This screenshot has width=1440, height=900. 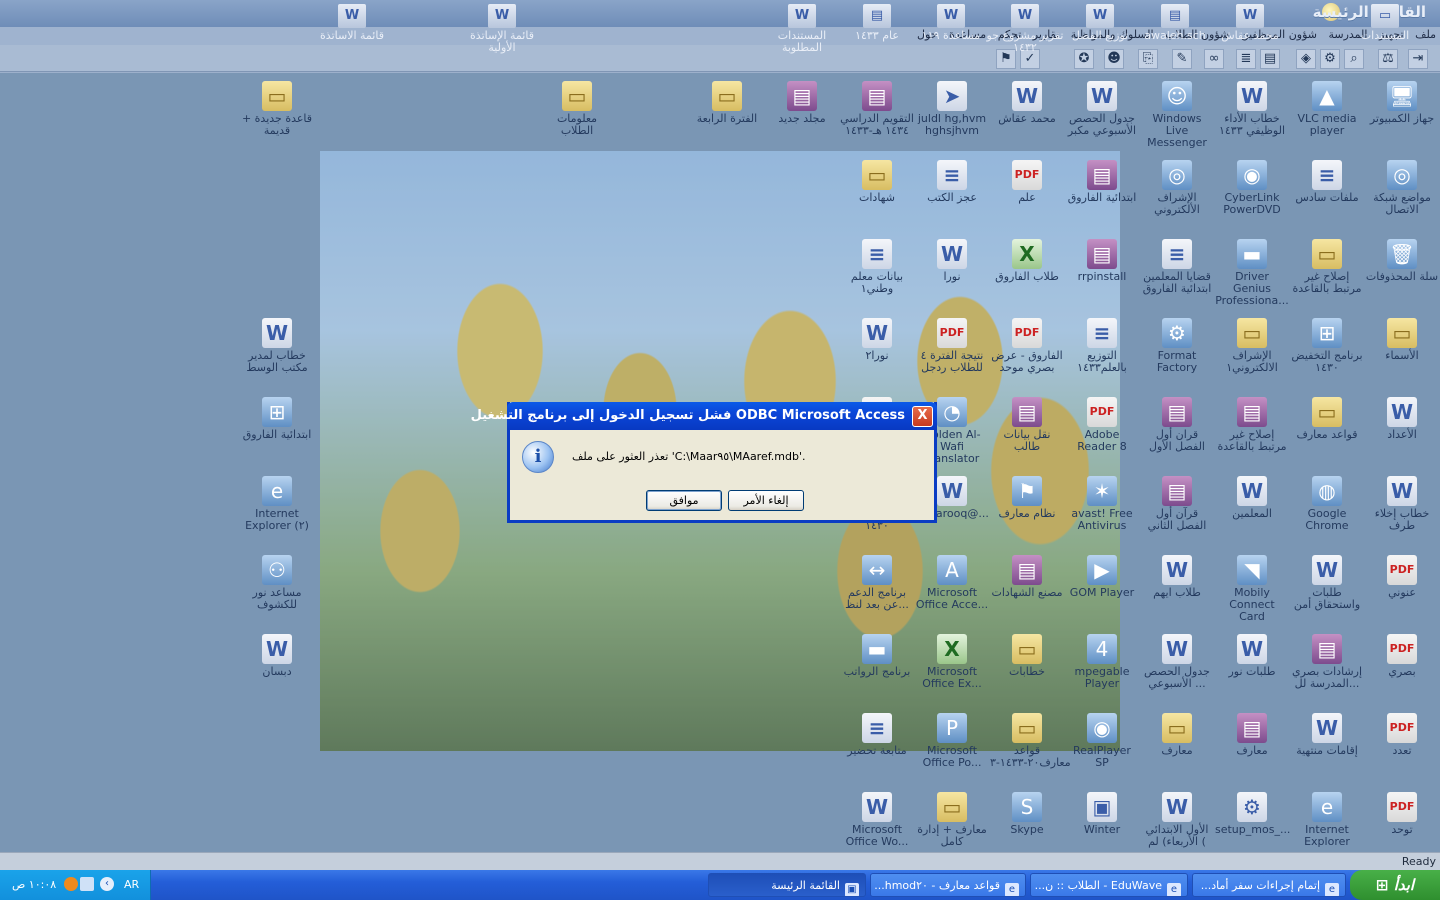 I want to click on desktop-icon: ▲ VLC media player, so click(x=1327, y=109).